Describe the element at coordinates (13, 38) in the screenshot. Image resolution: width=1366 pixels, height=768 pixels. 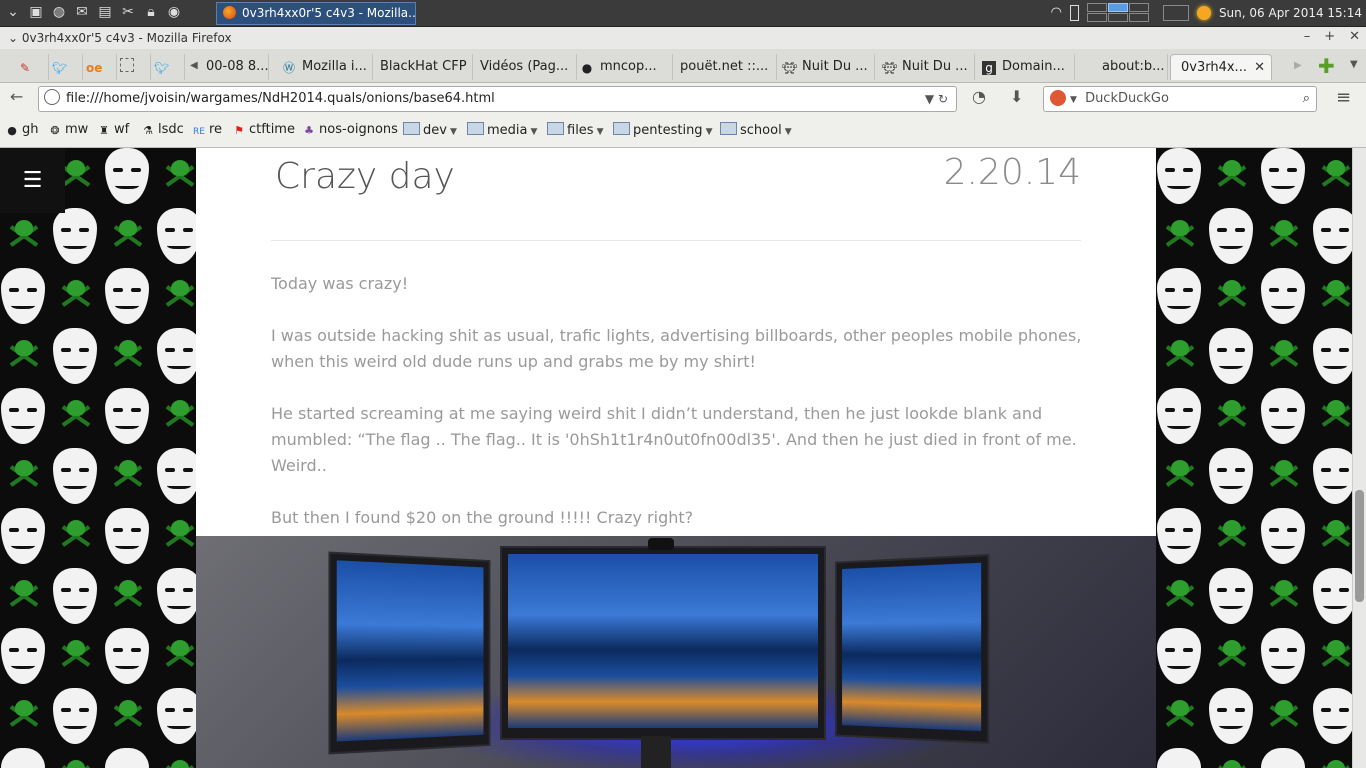
I see `window-menu-chevron-icon: ⌄` at that location.